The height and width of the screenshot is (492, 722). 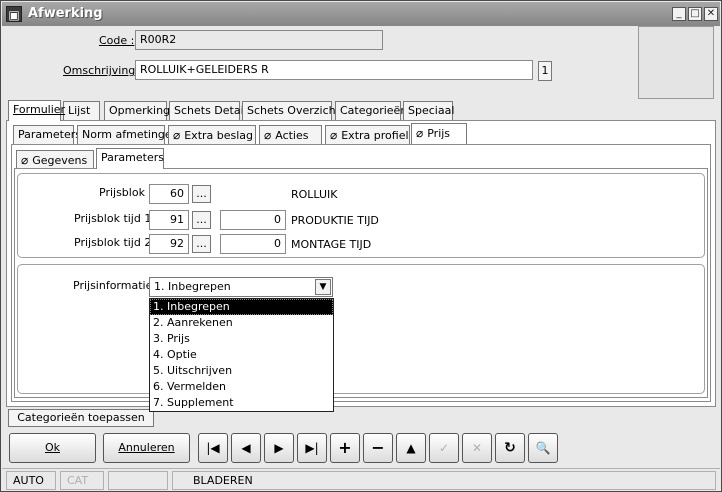 I want to click on cancel-edit-button: ✕, so click(x=477, y=448).